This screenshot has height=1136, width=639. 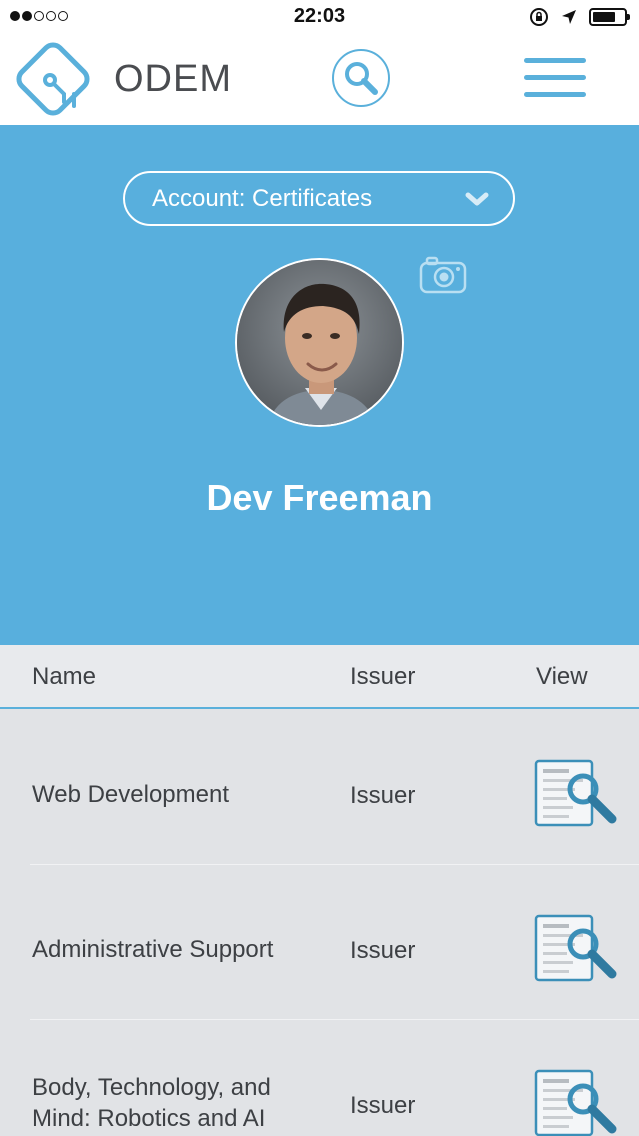 I want to click on search-icon, so click(x=361, y=78).